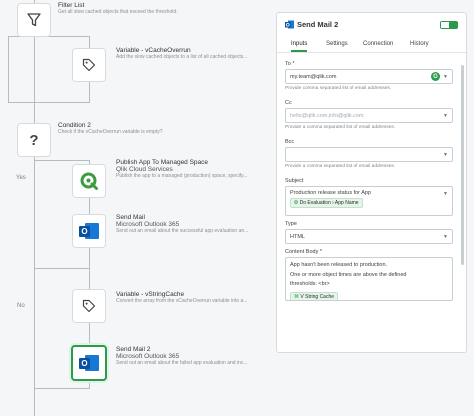 This screenshot has height=416, width=474. I want to click on chip-variable: V String Cache, so click(317, 296).